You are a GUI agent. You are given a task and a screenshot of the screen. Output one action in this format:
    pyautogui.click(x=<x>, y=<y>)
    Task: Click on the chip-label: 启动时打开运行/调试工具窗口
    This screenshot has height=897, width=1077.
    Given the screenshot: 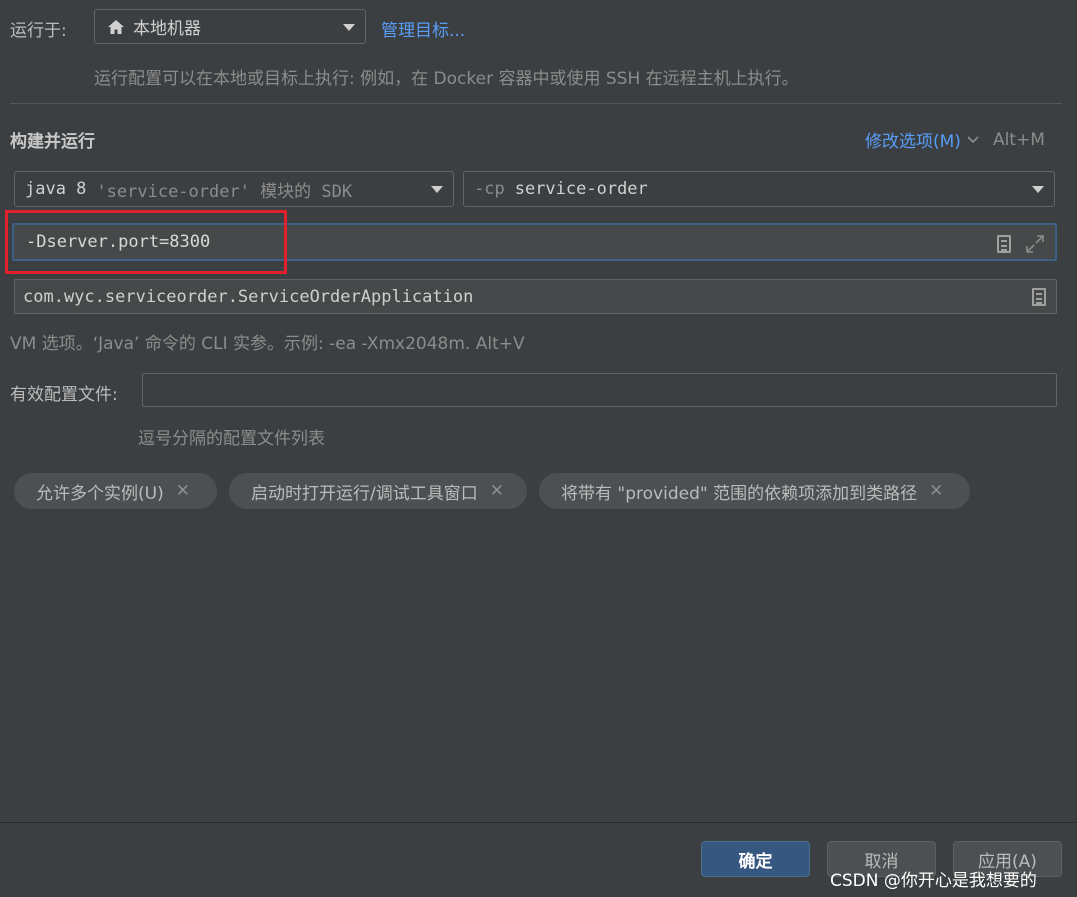 What is the action you would take?
    pyautogui.click(x=364, y=493)
    